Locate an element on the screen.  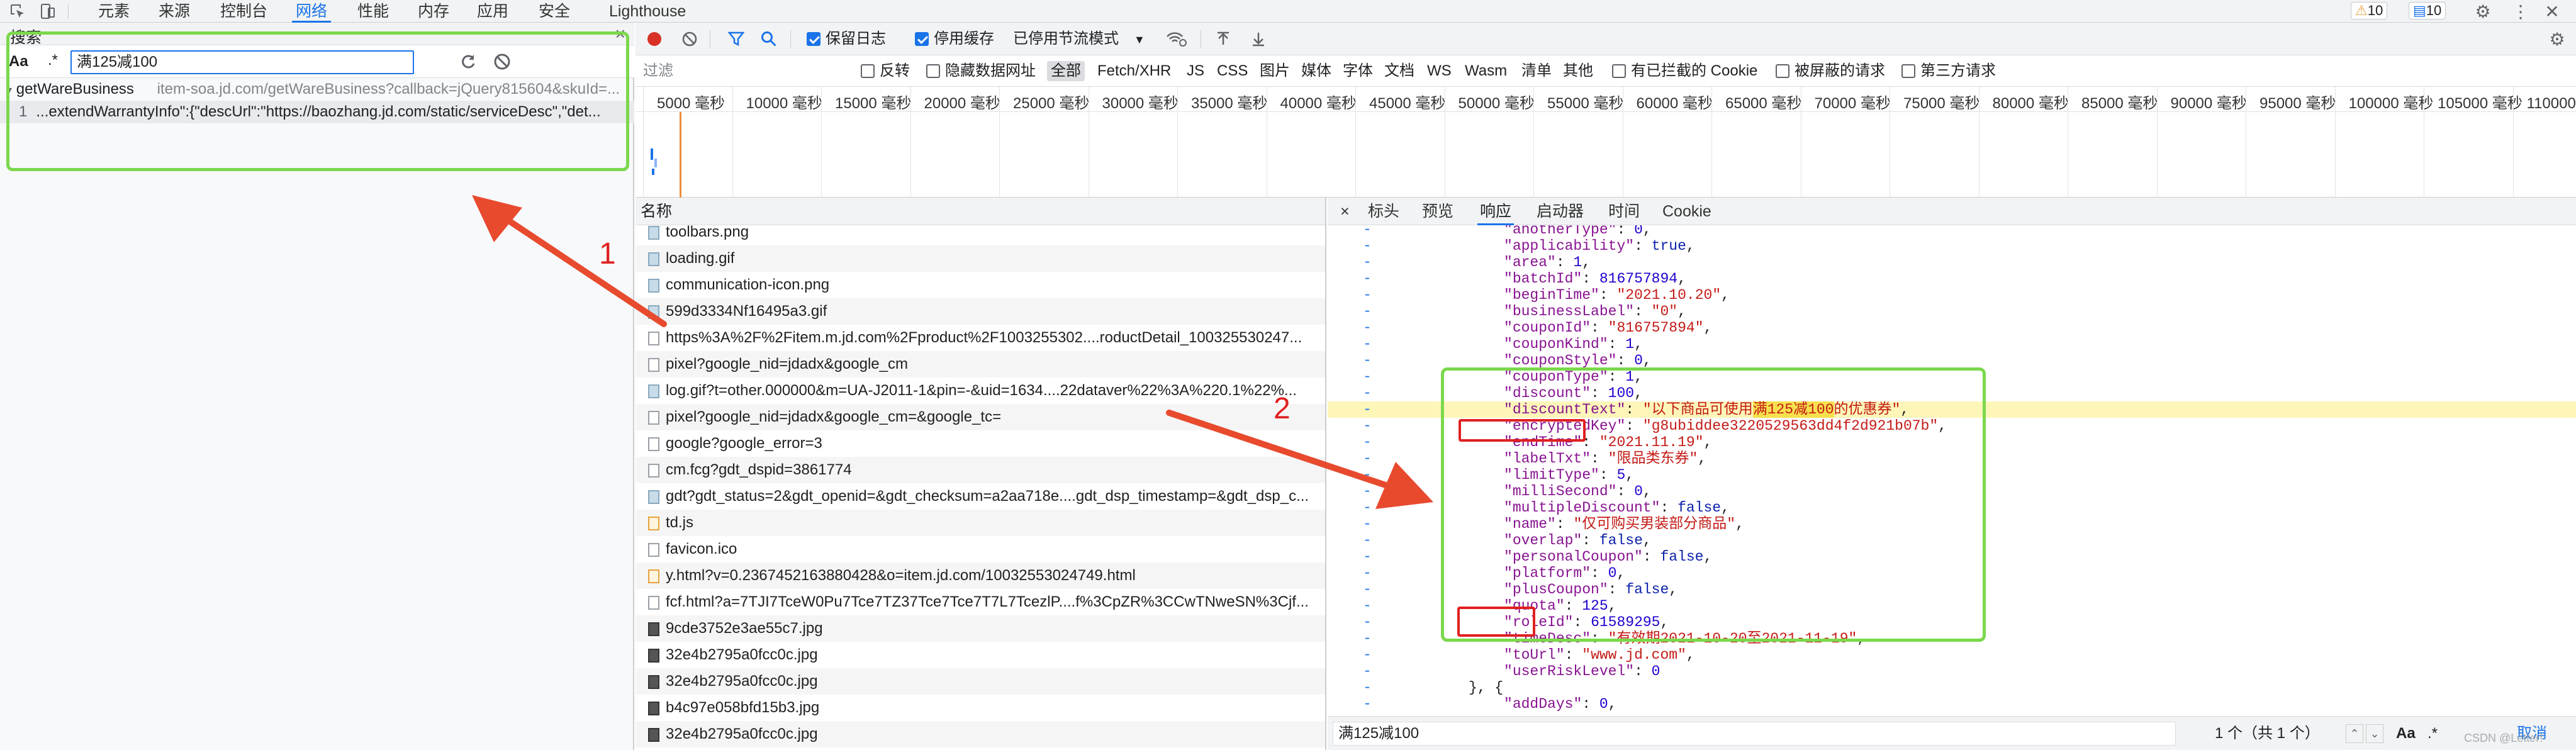
request-row: b4c97e058bfd15b3.jpg is located at coordinates (980, 708).